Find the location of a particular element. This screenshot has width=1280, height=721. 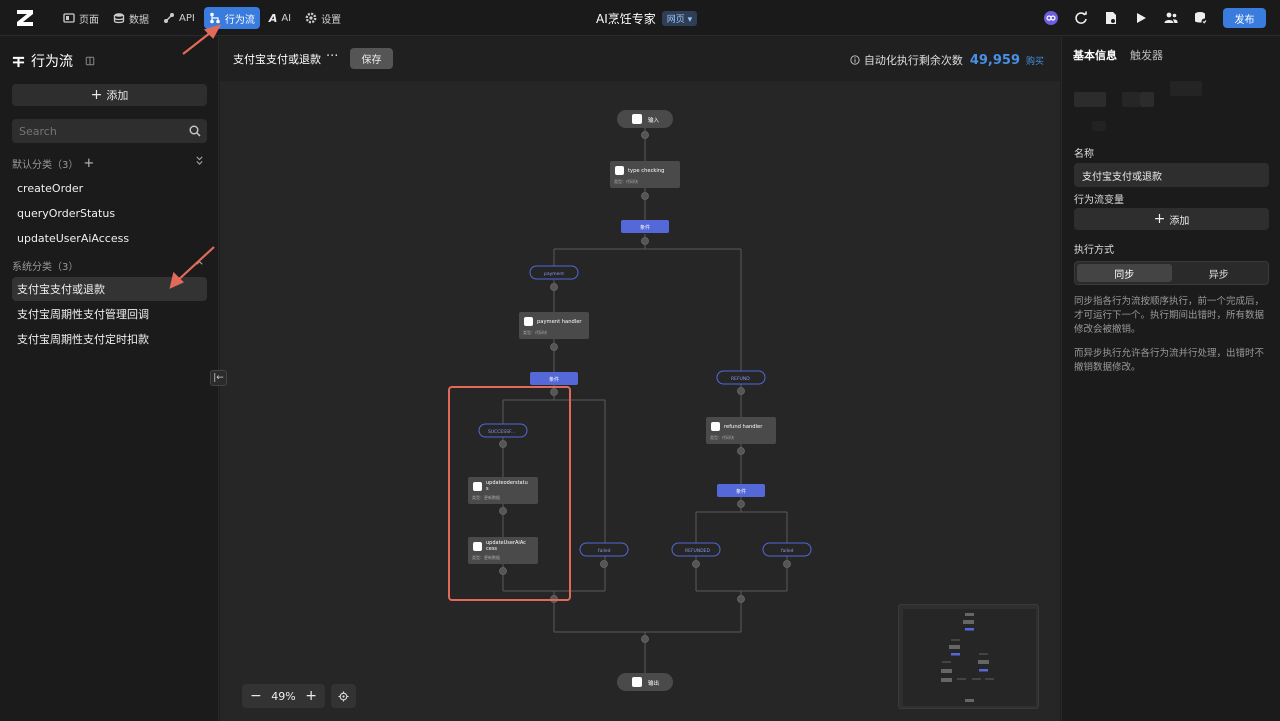

gear-icon is located at coordinates (311, 18).